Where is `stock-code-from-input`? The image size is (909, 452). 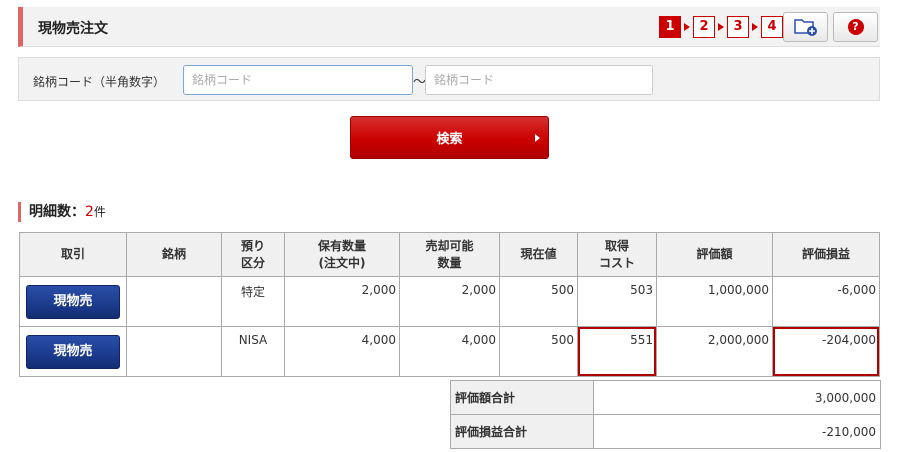 stock-code-from-input is located at coordinates (298, 80).